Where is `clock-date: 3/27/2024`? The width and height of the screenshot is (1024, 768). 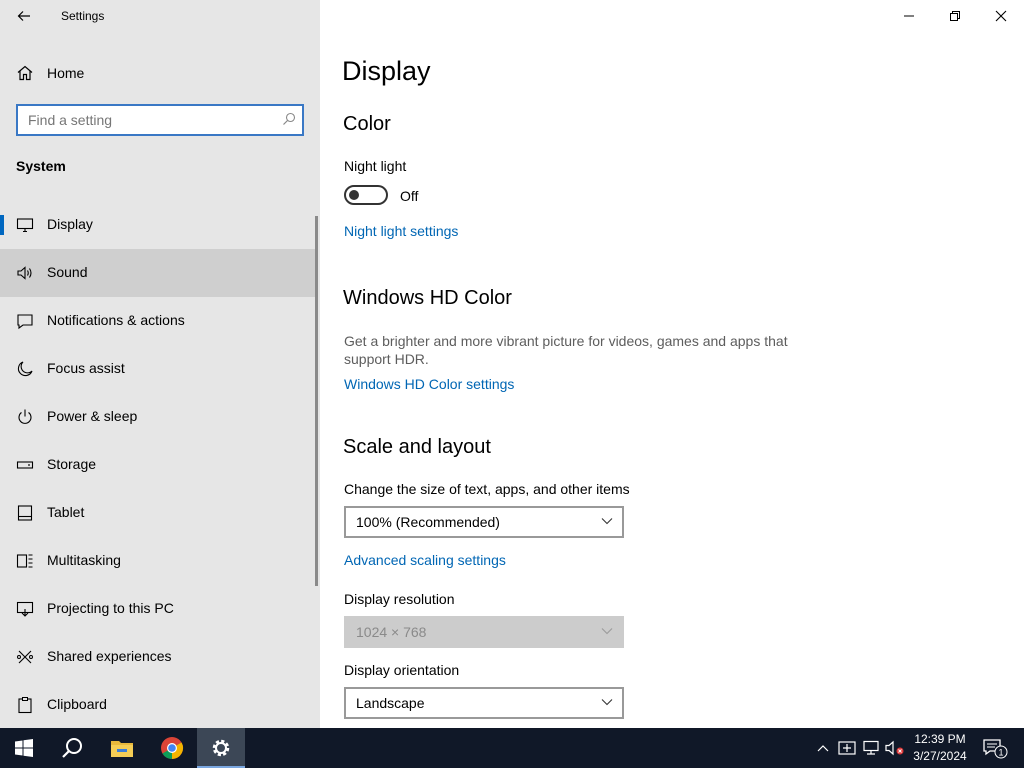
clock-date: 3/27/2024 is located at coordinates (940, 756).